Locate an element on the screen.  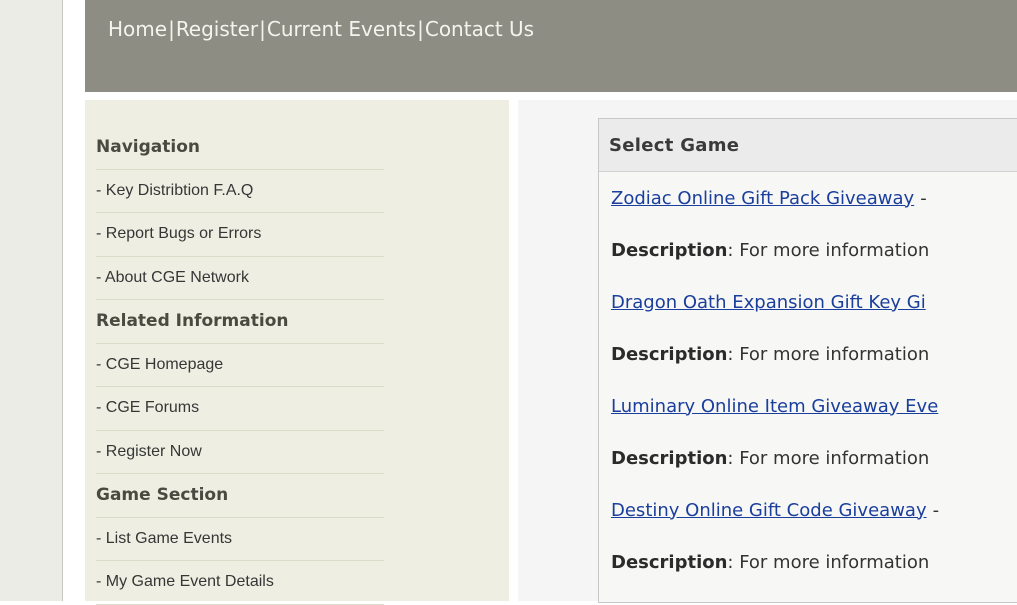
event-link-dragon-oath: Dragon Oath Expansion Gift Key Gi is located at coordinates (768, 302).